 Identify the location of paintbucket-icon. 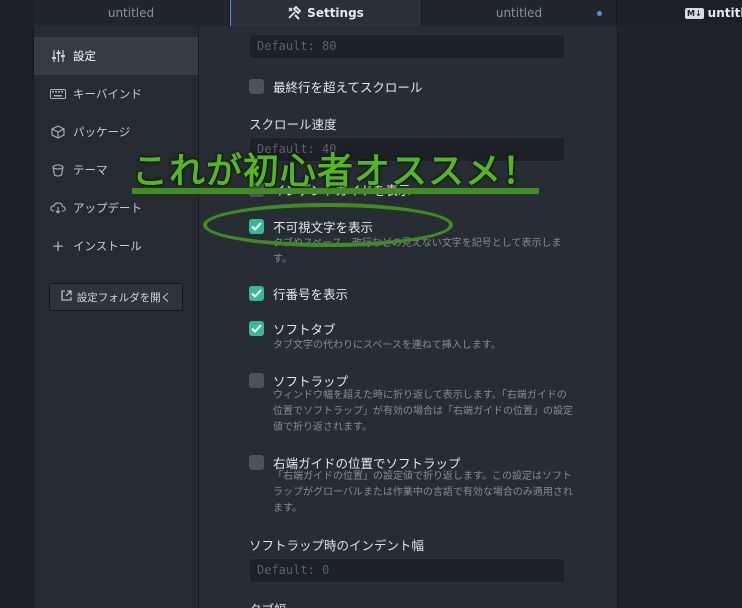
(58, 170).